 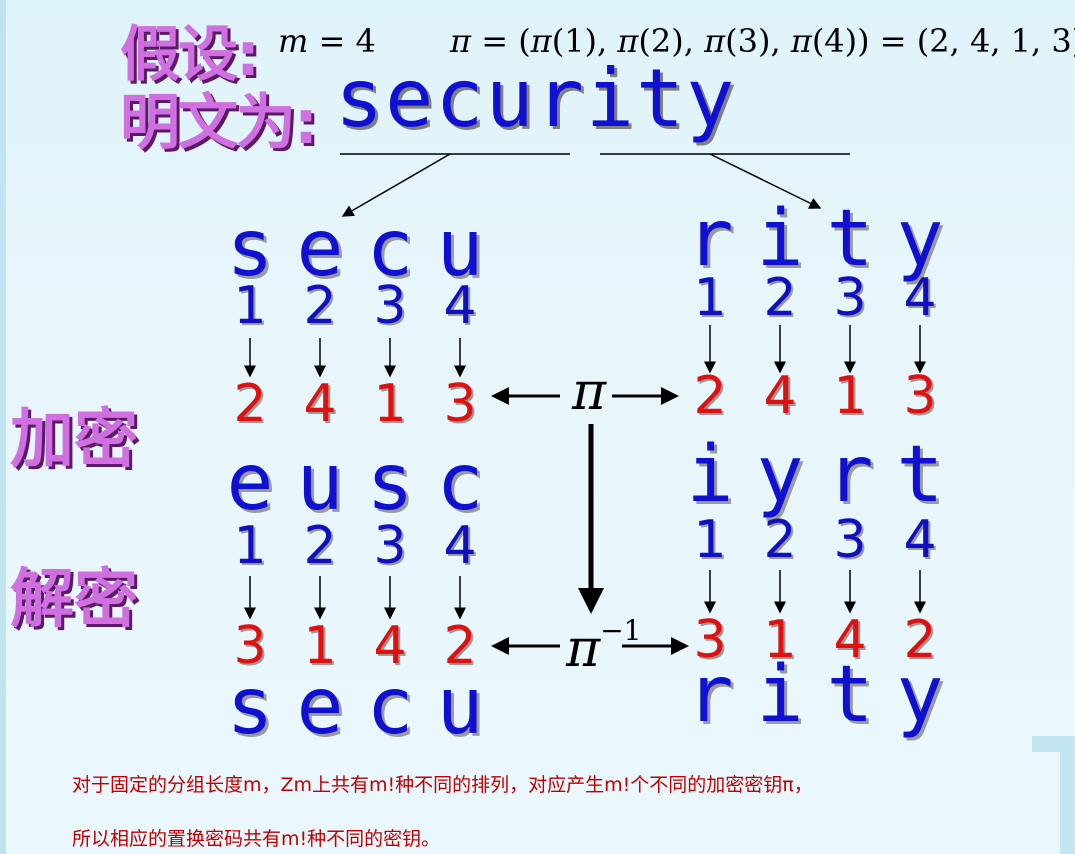 What do you see at coordinates (355, 483) in the screenshot?
I see `left-cipher-block: e u s c` at bounding box center [355, 483].